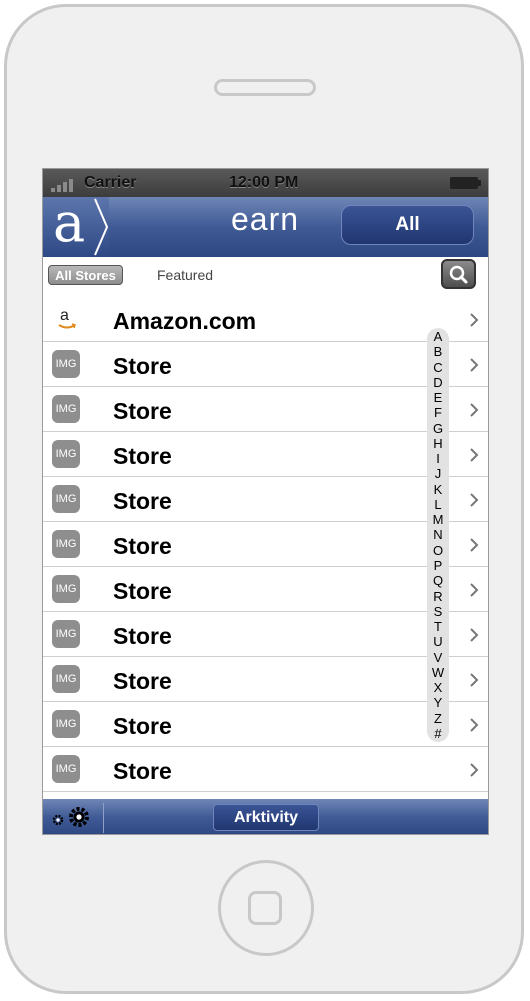  What do you see at coordinates (438, 626) in the screenshot?
I see `index-letter: T` at bounding box center [438, 626].